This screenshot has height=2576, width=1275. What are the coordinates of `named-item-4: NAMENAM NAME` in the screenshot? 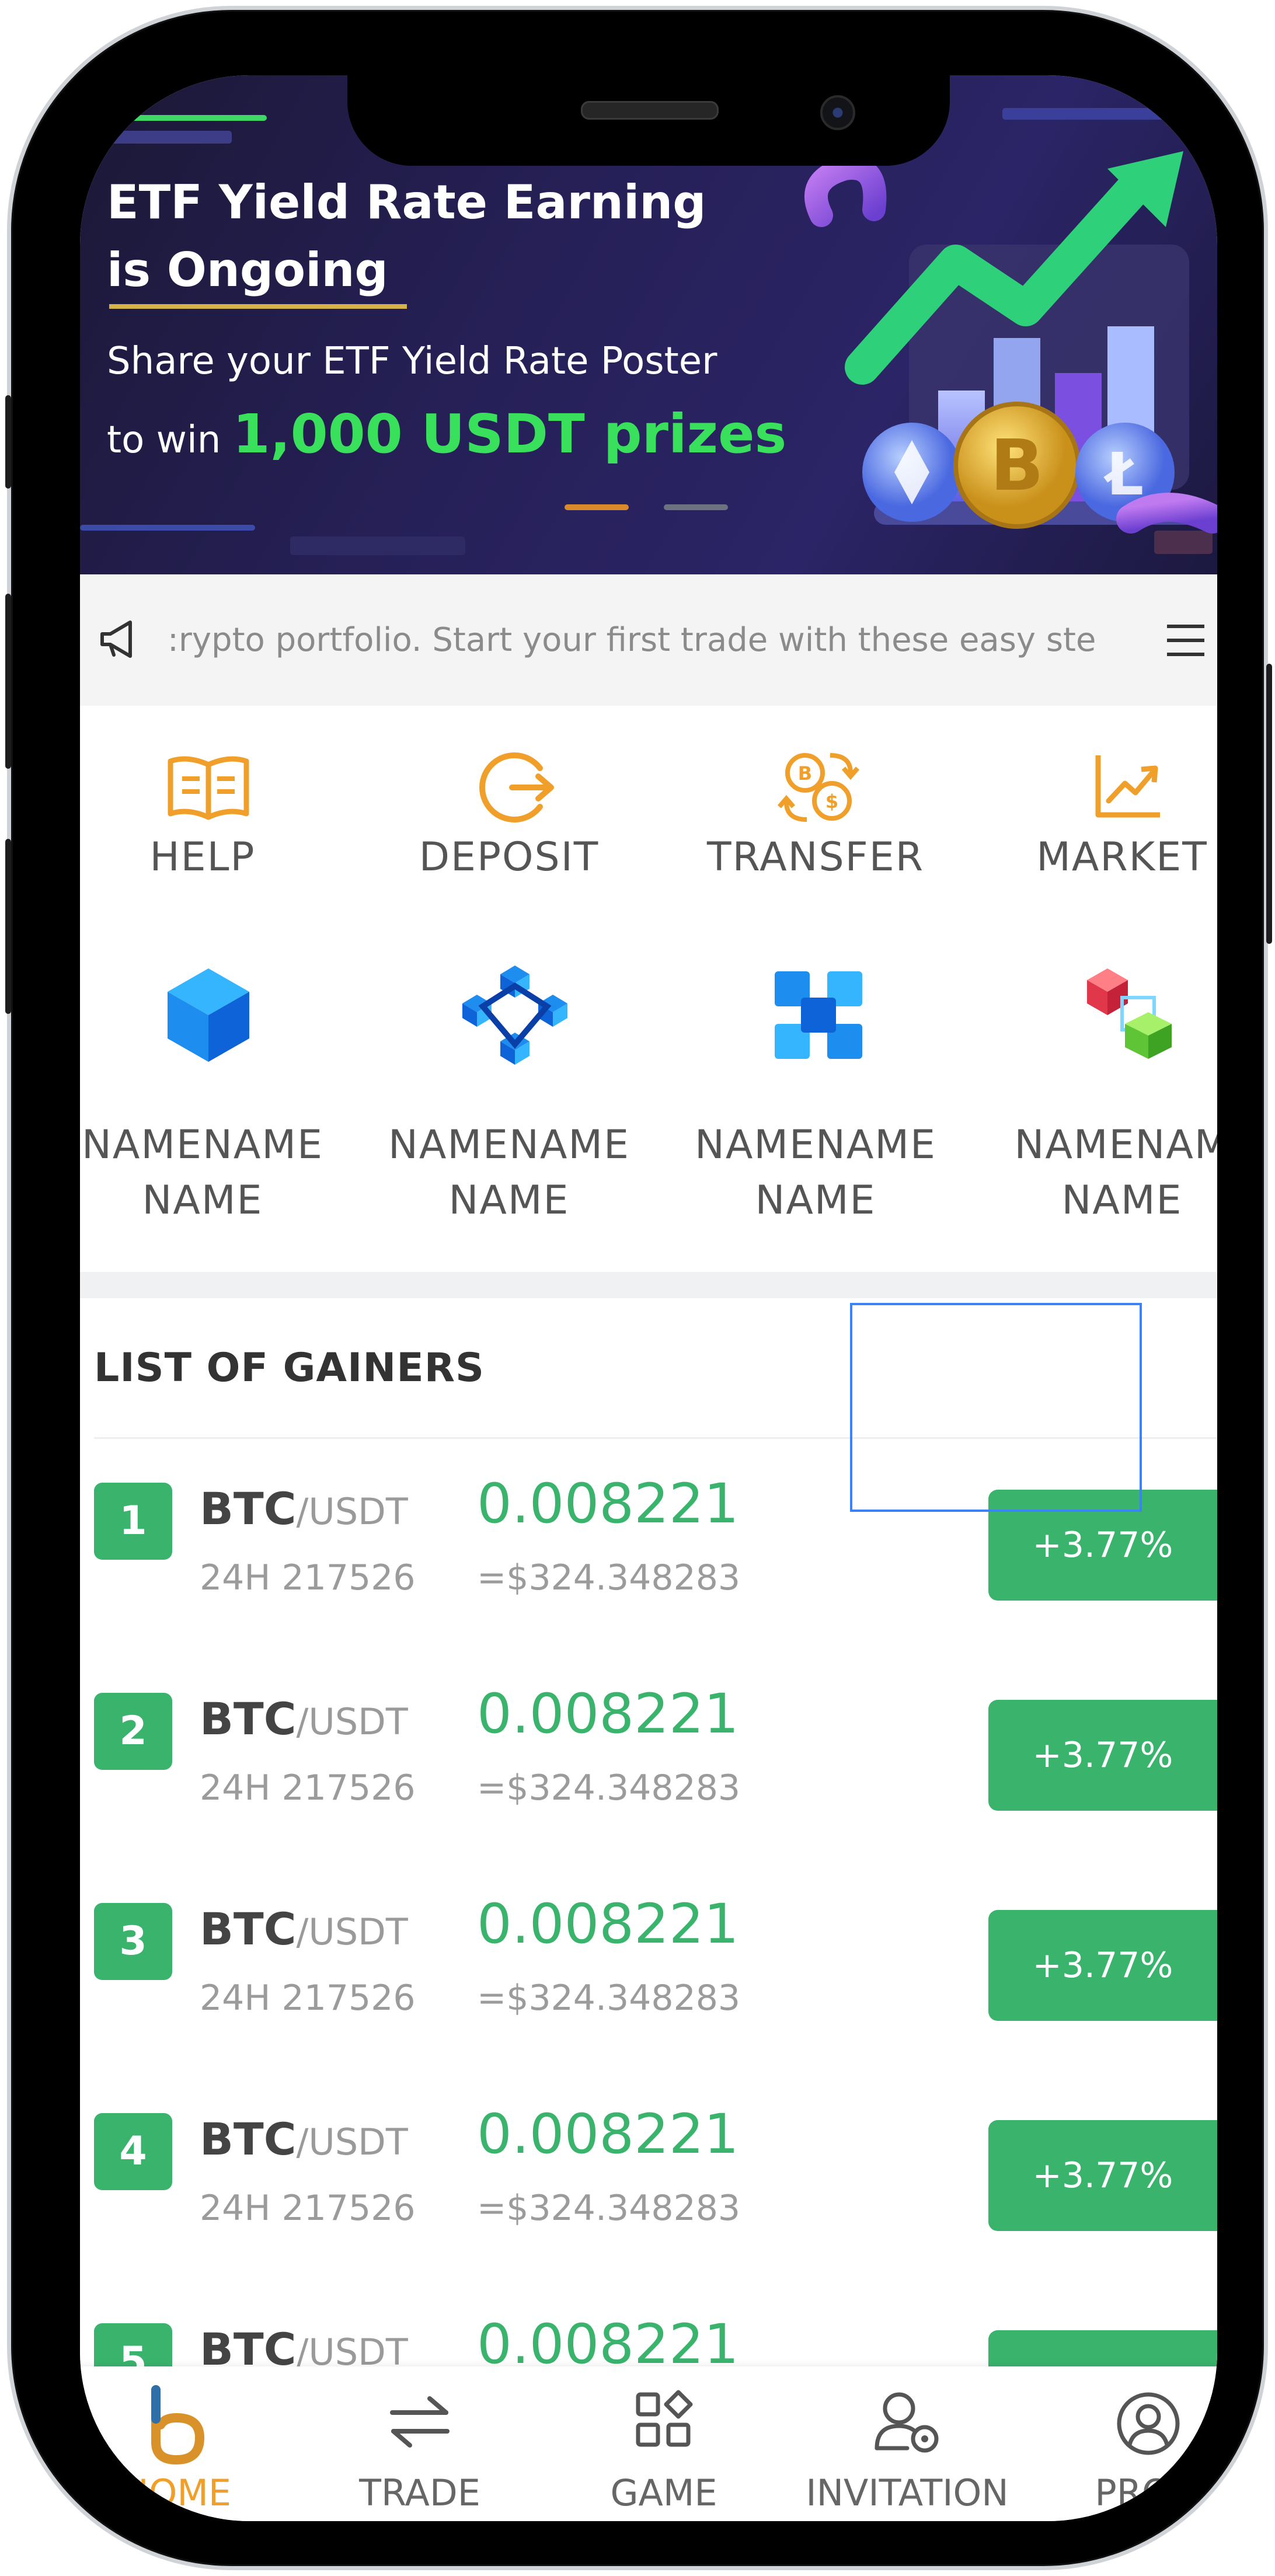 It's located at (1099, 1103).